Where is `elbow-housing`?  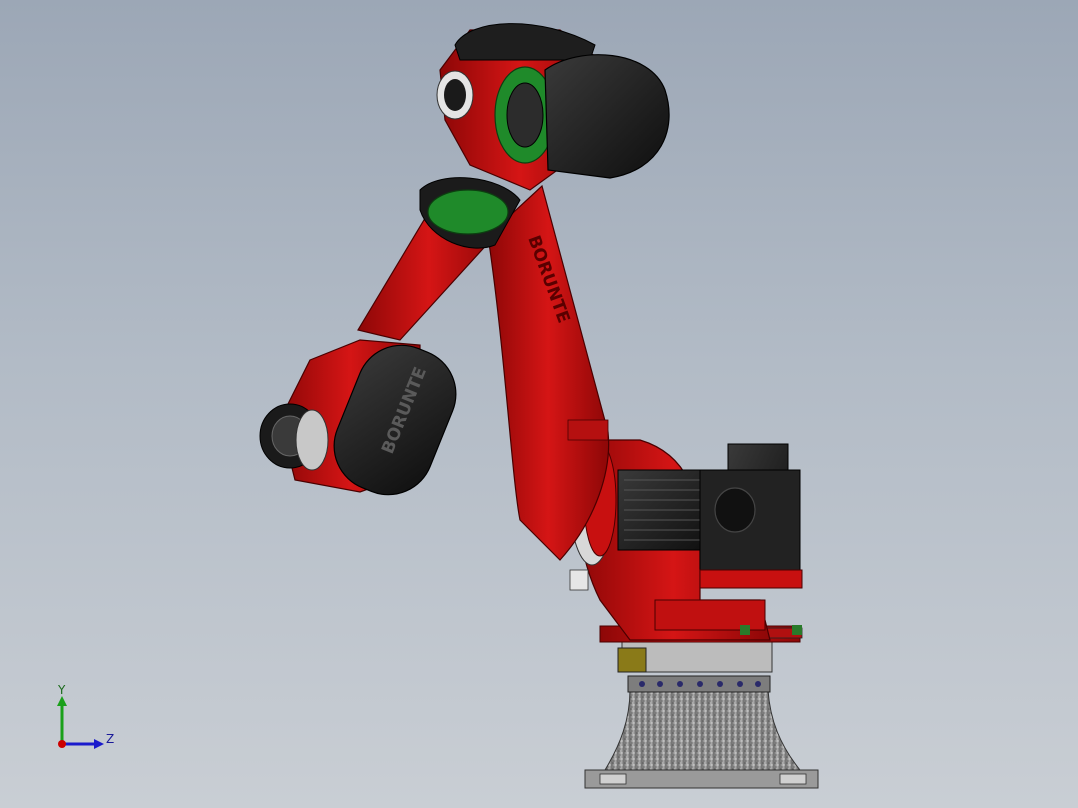
elbow-housing is located at coordinates (553, 107).